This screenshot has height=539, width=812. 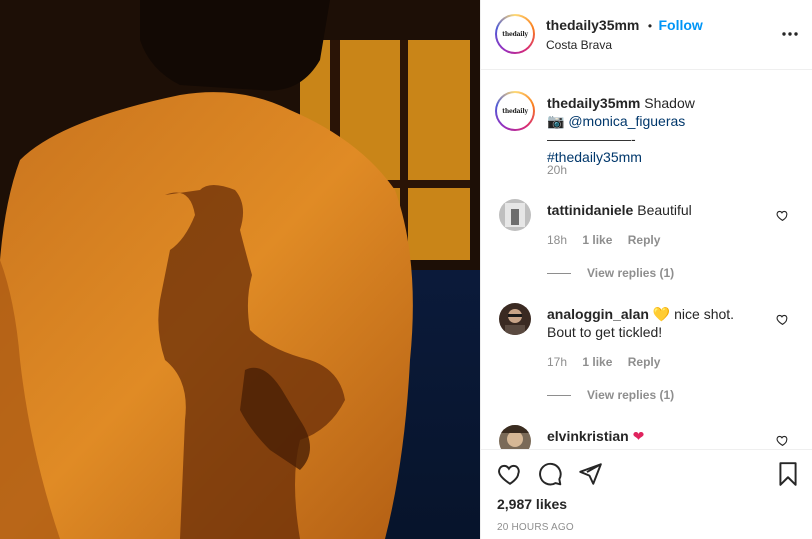 I want to click on comment-text: nice shot., so click(x=704, y=314).